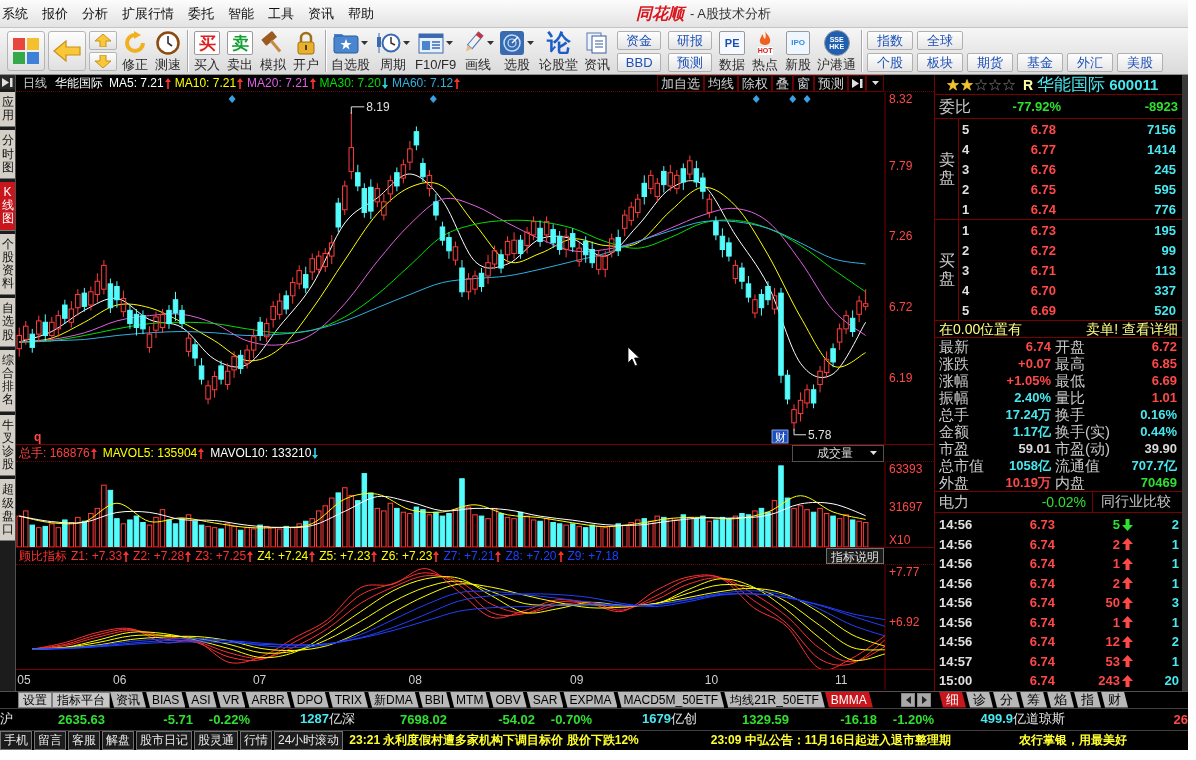 The width and height of the screenshot is (1196, 760). I want to click on indicator-value: Z7: +7.21, so click(469, 556).